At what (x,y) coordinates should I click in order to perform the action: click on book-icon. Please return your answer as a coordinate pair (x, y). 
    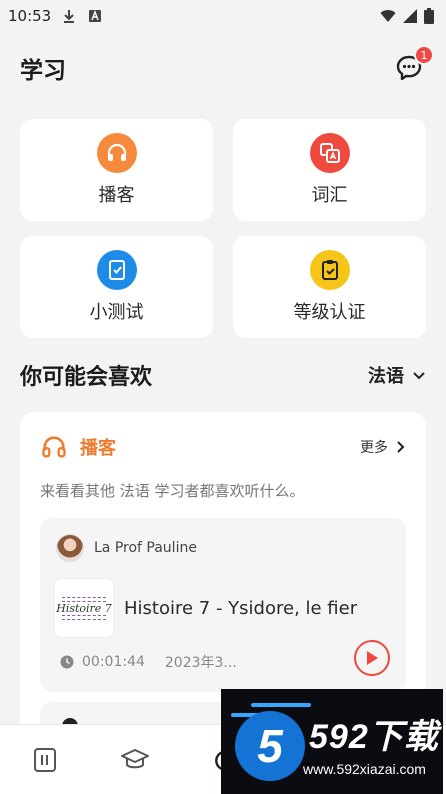
    Looking at the image, I should click on (45, 759).